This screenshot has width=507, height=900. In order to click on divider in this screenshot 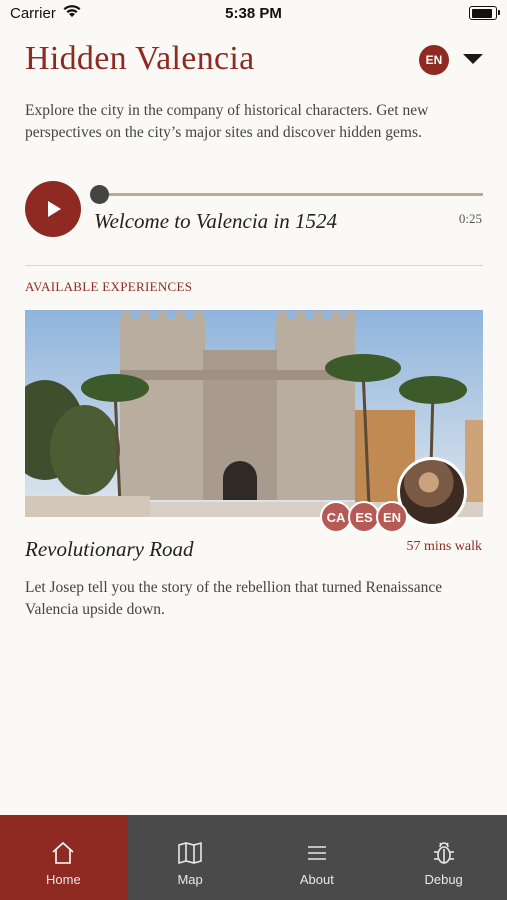, I will do `click(254, 265)`.